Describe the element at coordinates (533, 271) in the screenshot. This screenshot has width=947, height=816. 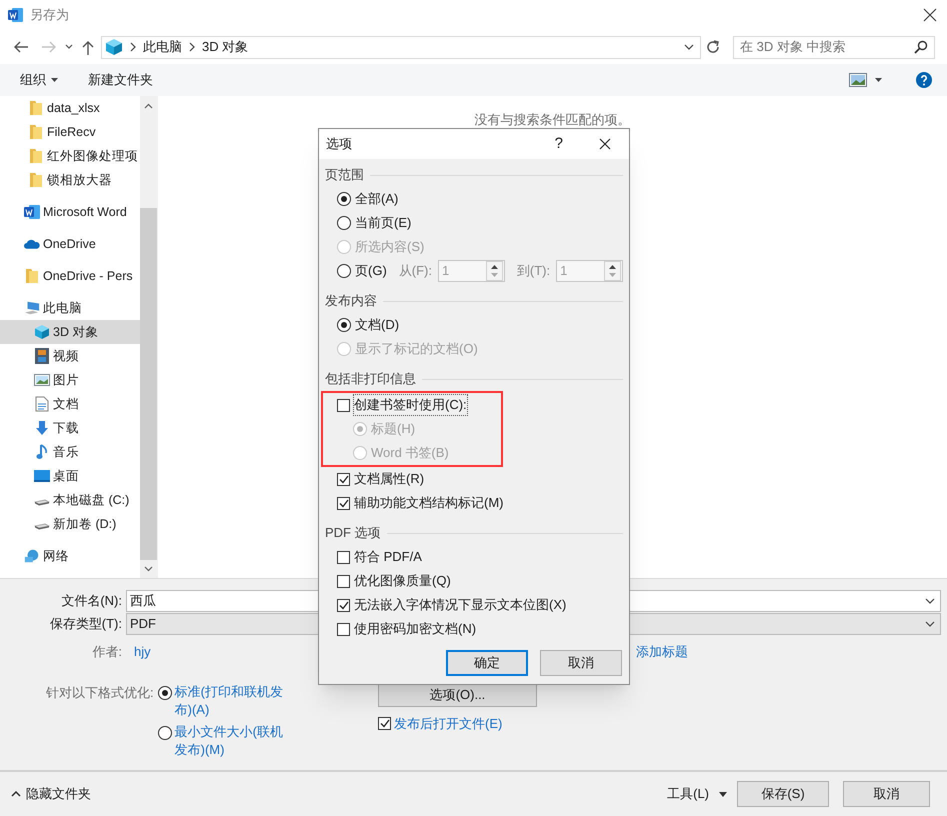
I see `field-label: 到(T):` at that location.